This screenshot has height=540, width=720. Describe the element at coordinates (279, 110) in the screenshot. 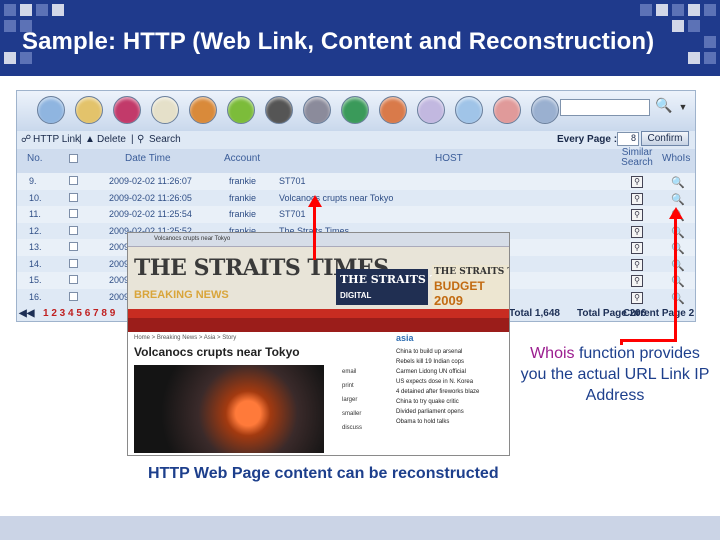

I see `im-icon` at that location.